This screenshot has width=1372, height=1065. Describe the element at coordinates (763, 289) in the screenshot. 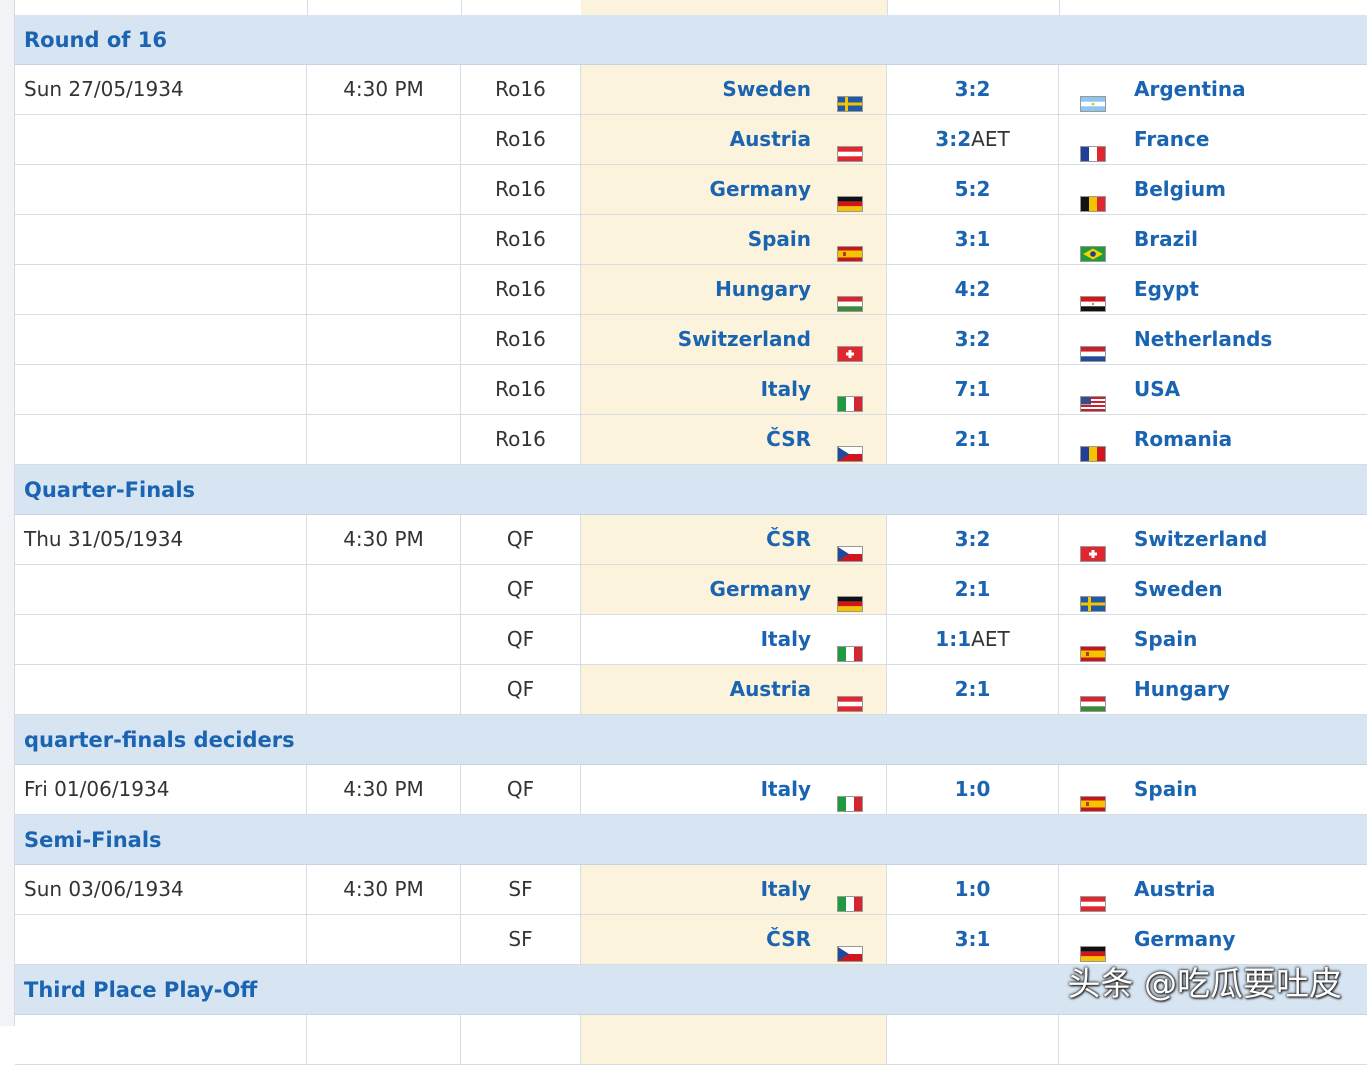

I see `home-team-link: Hungary` at that location.